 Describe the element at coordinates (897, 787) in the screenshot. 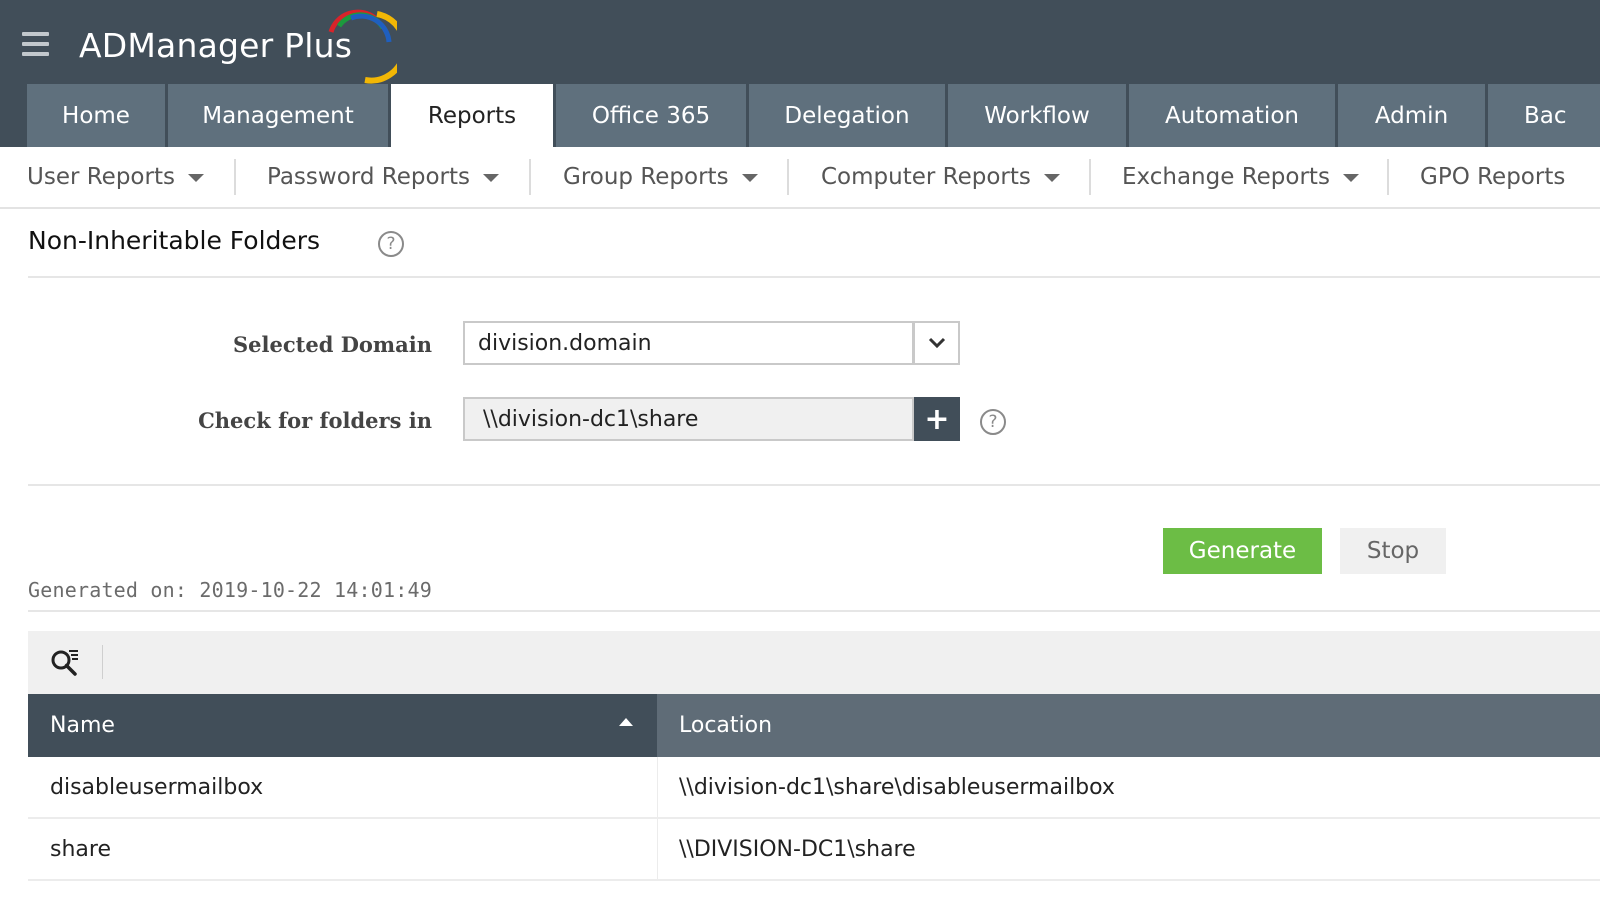

I see `cell-location: \\division-dc1\share\disableusermailbox` at that location.